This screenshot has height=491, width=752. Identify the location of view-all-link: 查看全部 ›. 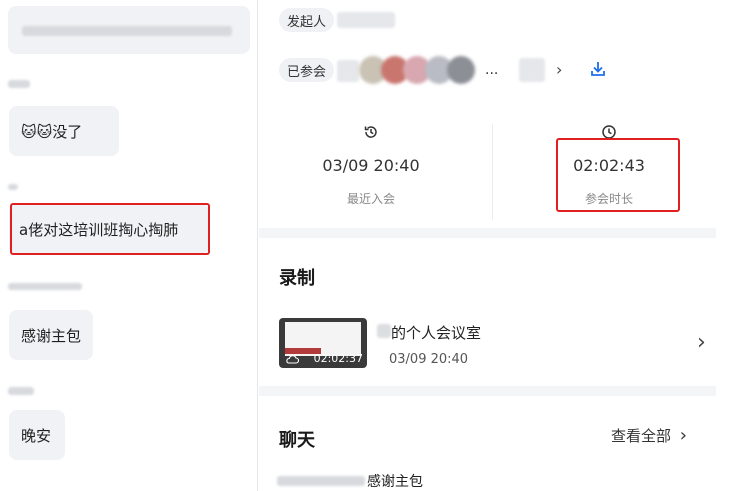
(649, 435).